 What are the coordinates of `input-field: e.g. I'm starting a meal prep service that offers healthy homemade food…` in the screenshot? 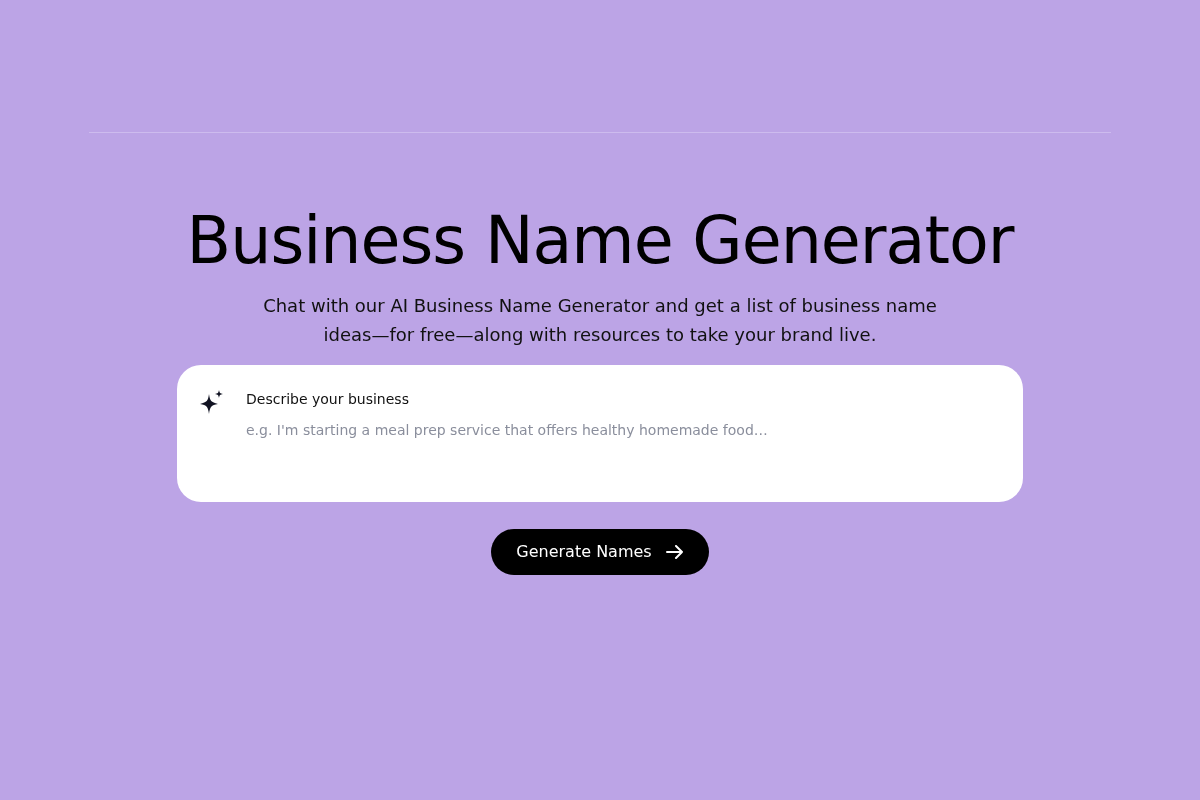 It's located at (623, 441).